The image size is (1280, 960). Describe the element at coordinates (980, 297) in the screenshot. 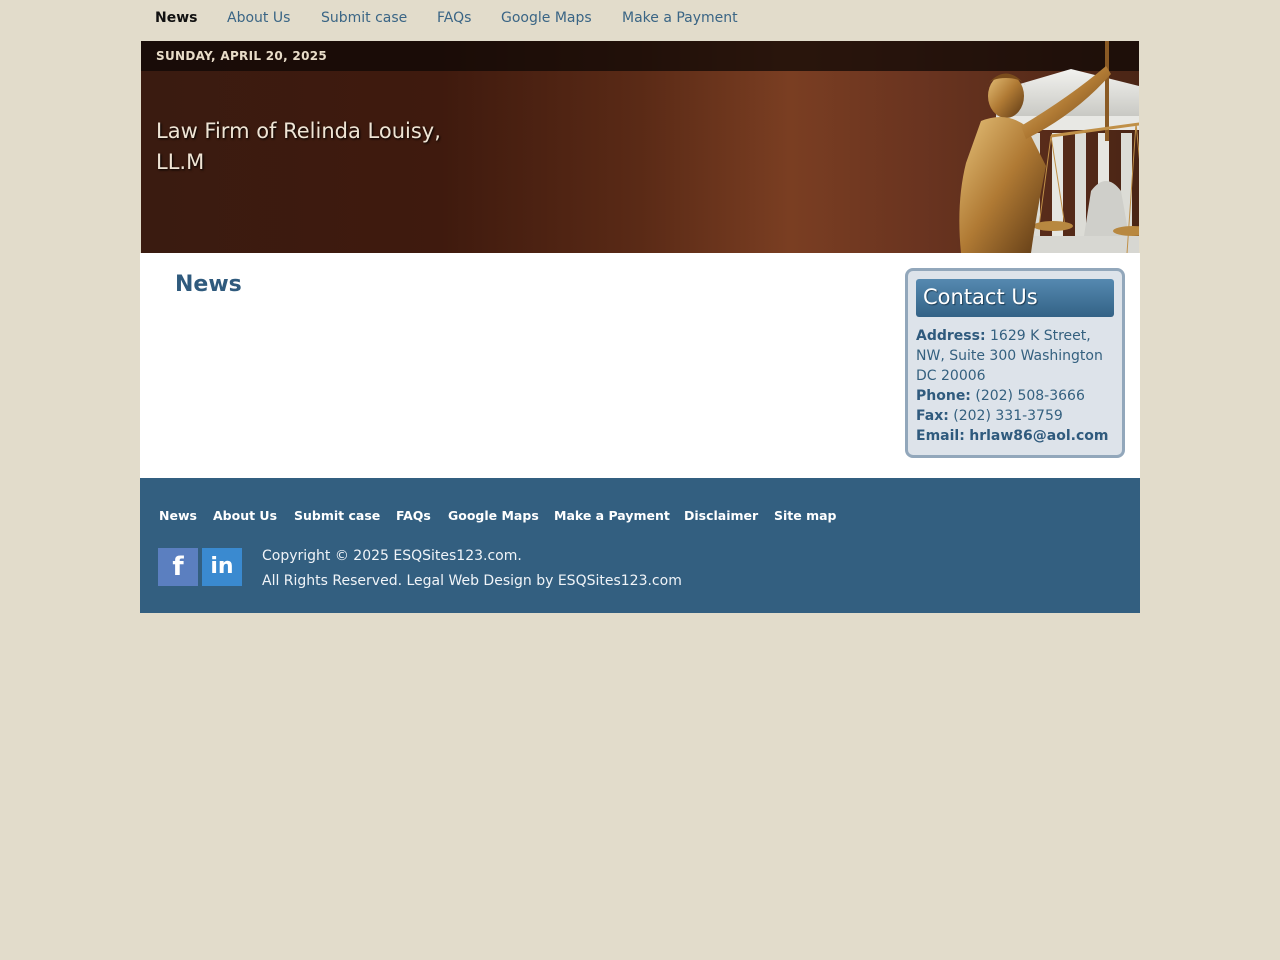

I see `contact-us-title: Contact Us` at that location.